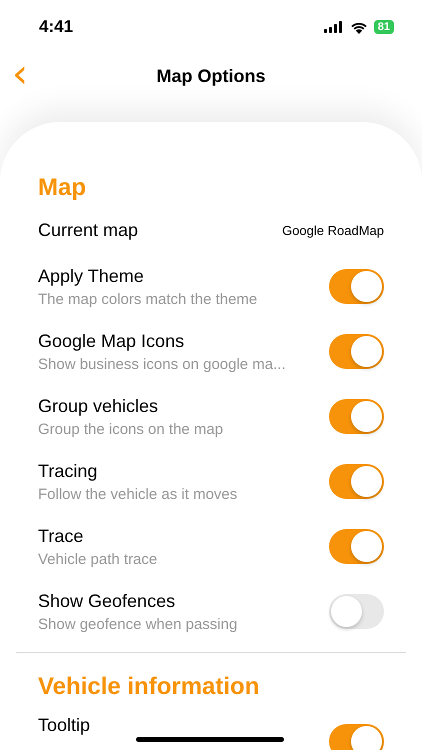 This screenshot has width=422, height=750. What do you see at coordinates (149, 687) in the screenshot?
I see `section-title: Vehicle information` at bounding box center [149, 687].